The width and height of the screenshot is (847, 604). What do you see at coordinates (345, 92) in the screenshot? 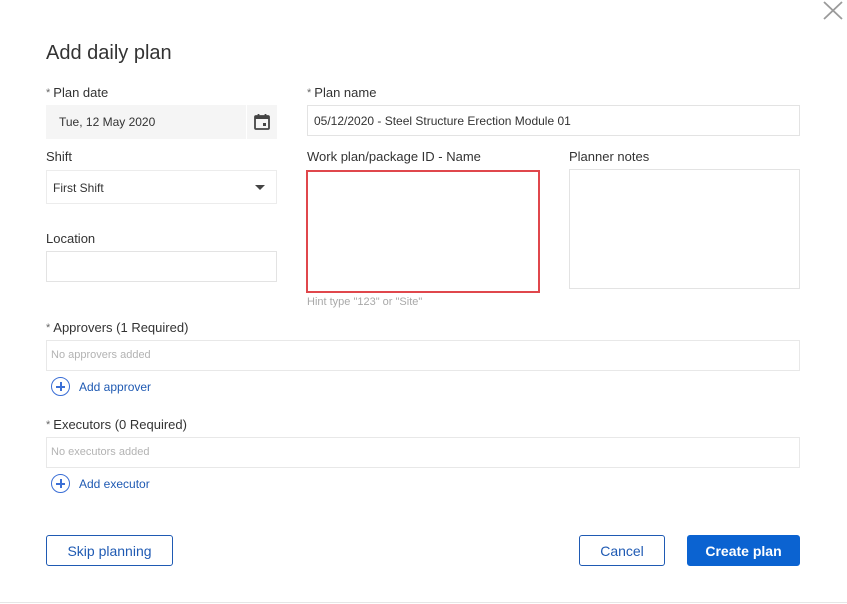
I see `plan-name-label-text: Plan name` at bounding box center [345, 92].